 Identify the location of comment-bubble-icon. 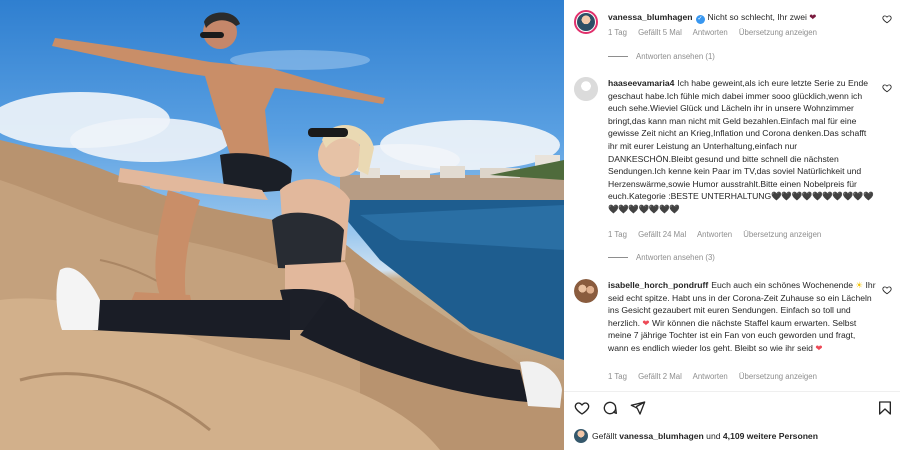
(610, 408).